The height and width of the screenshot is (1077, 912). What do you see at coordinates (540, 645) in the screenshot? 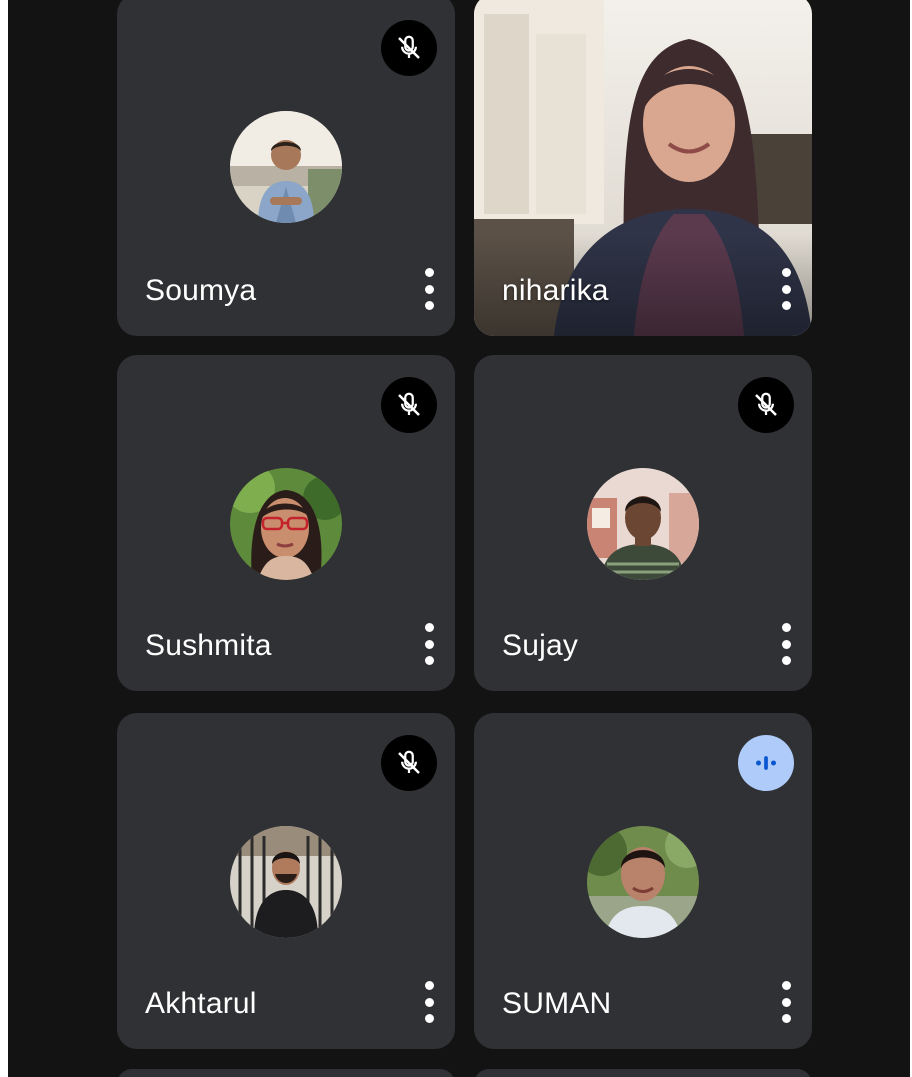
I see `participant-name: Sujay` at bounding box center [540, 645].